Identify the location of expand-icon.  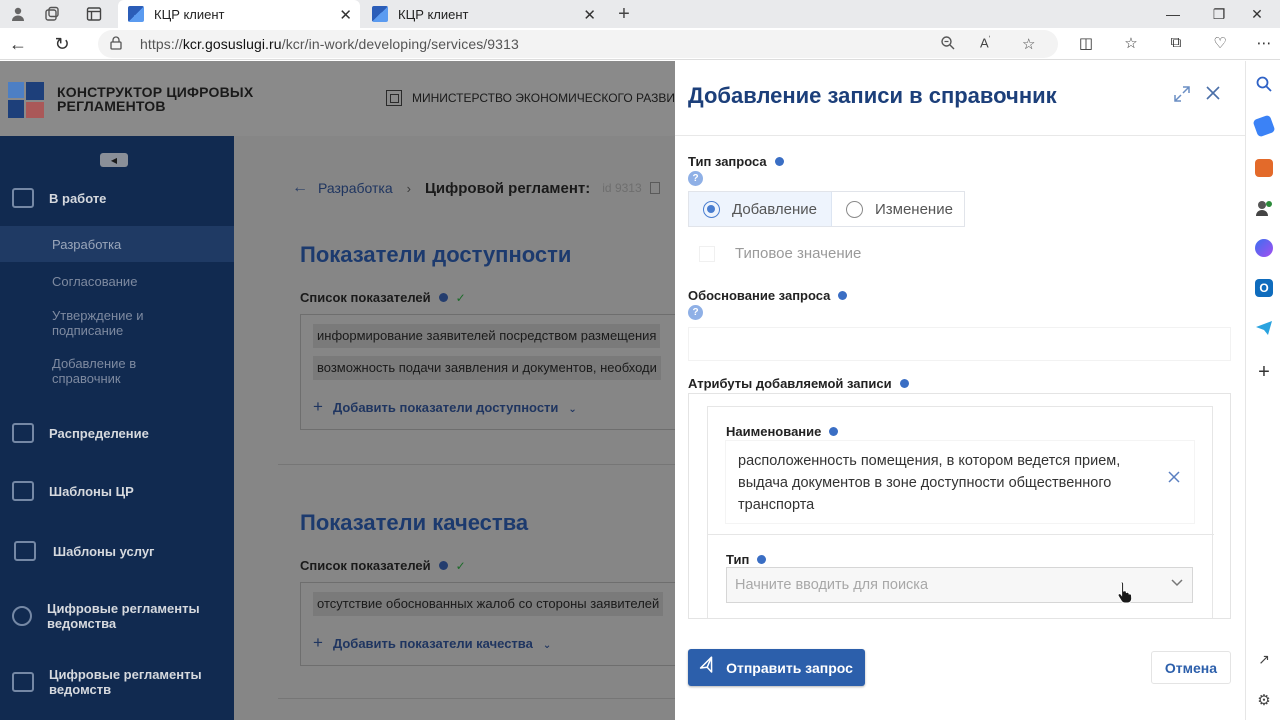
(1182, 96).